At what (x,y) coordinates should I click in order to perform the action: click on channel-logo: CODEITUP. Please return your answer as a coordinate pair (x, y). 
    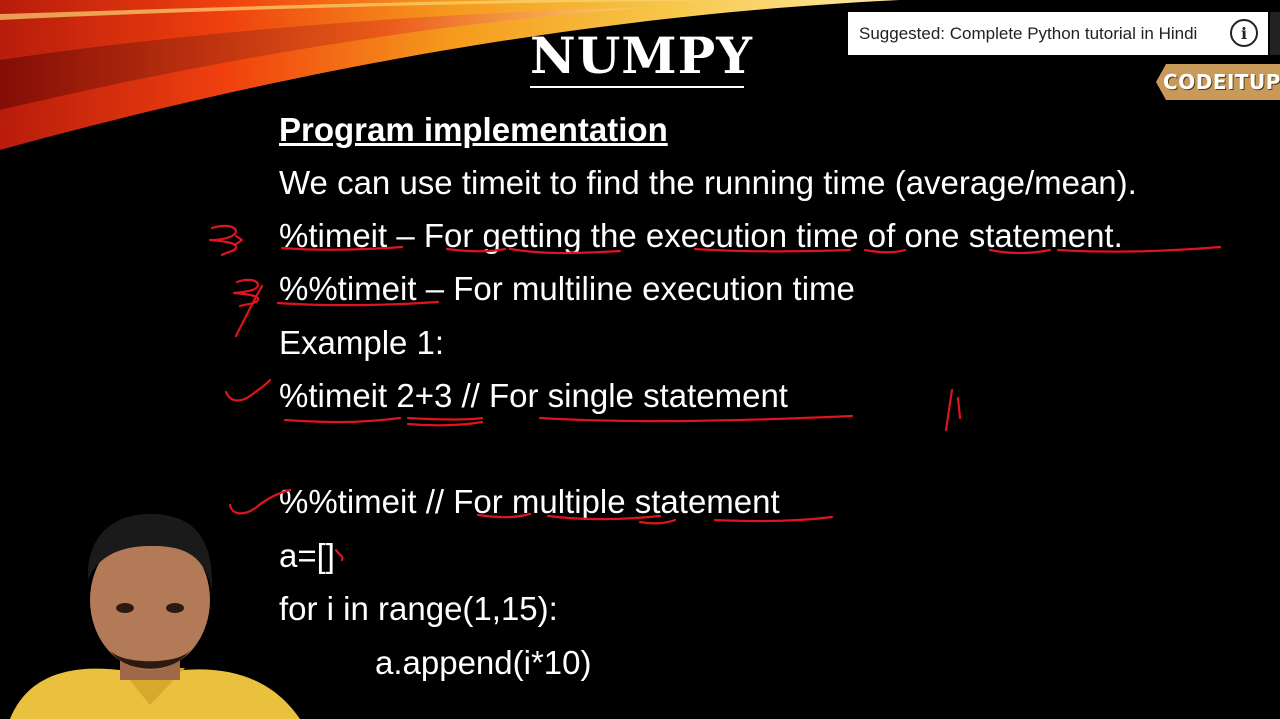
    Looking at the image, I should click on (1218, 82).